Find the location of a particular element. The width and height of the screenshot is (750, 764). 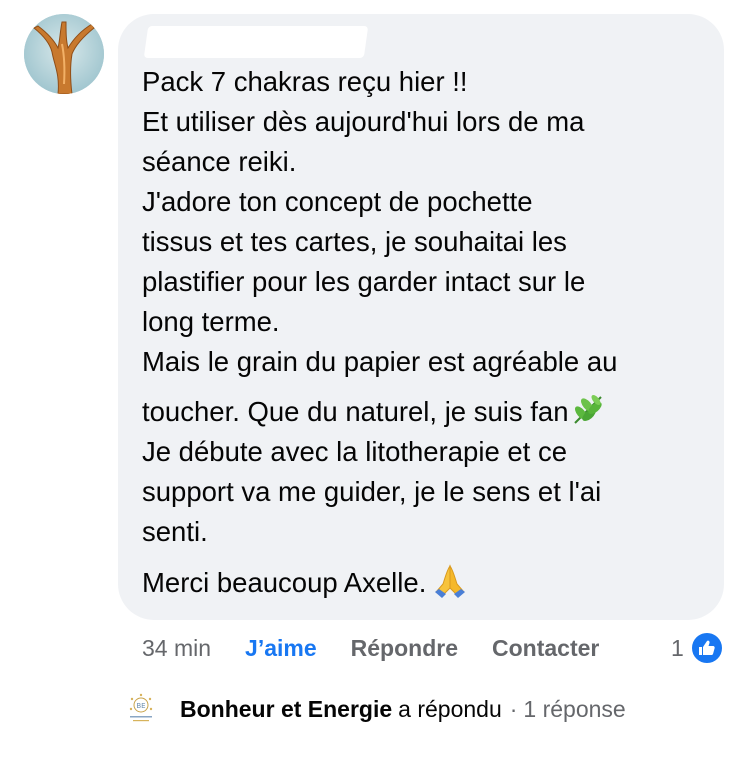

folded-hands-emoji-icon is located at coordinates (450, 581).